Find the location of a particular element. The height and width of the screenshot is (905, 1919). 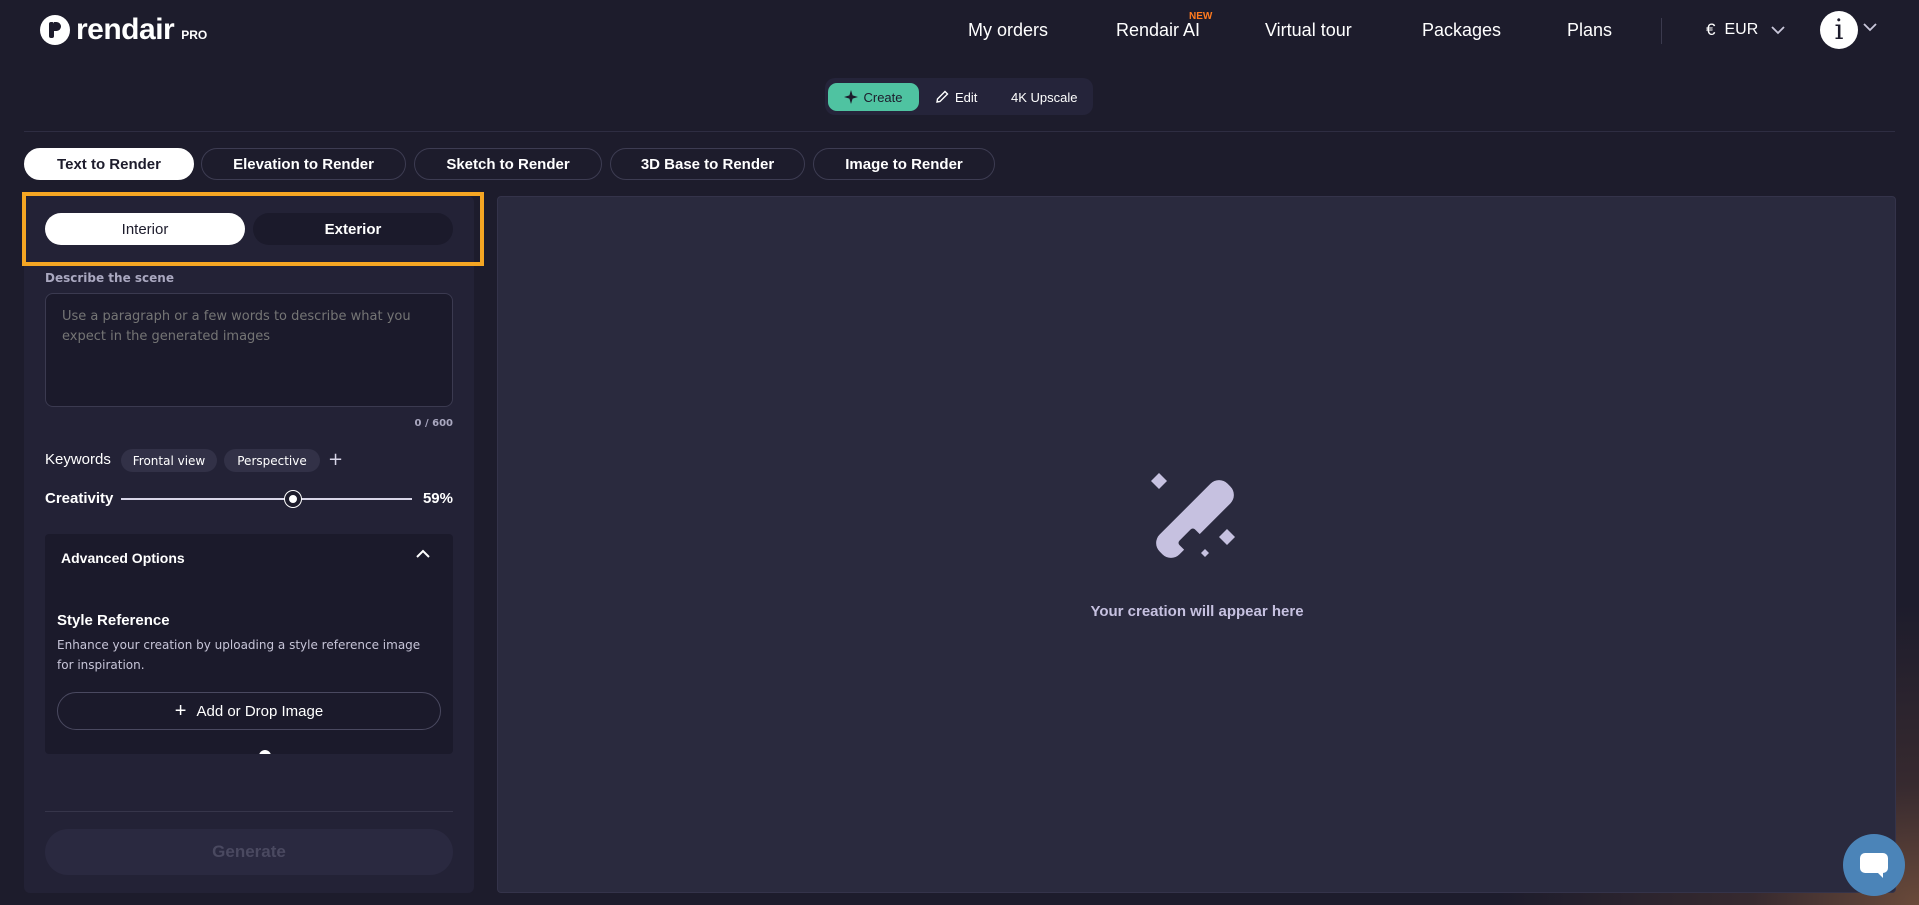

generate-button: Generate is located at coordinates (249, 852).